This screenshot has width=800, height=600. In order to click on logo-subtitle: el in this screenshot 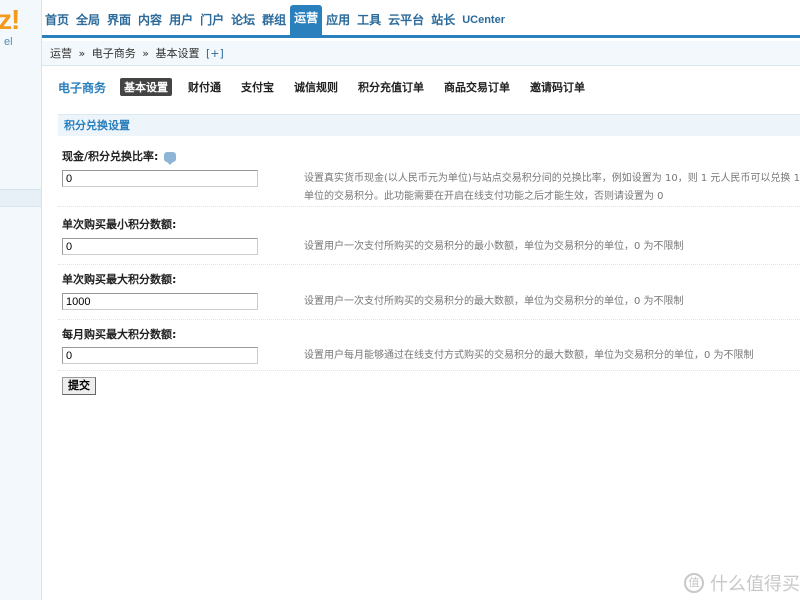, I will do `click(8, 42)`.